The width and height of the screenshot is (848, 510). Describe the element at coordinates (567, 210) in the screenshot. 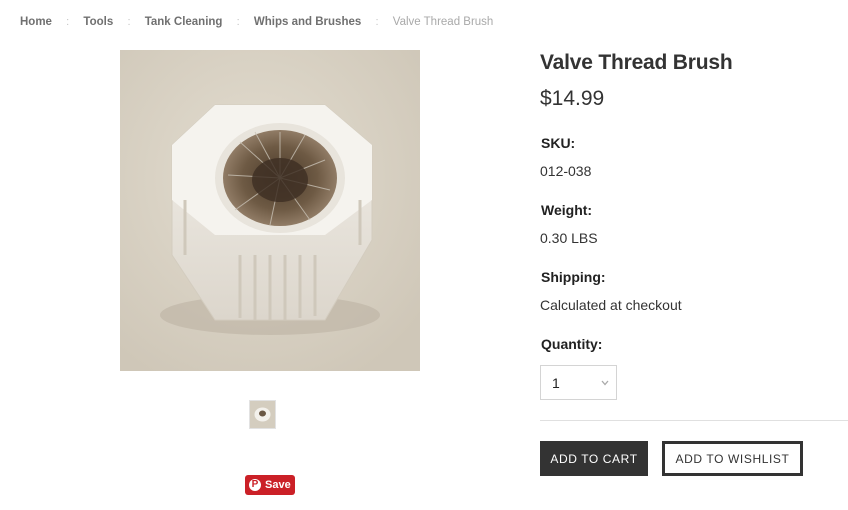

I see `weight-label: Weight:` at that location.